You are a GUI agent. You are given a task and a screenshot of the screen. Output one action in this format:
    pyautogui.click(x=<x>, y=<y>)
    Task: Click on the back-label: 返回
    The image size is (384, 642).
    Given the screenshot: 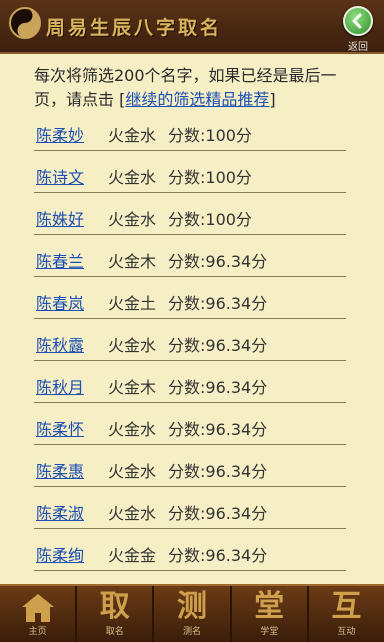 What is the action you would take?
    pyautogui.click(x=358, y=47)
    